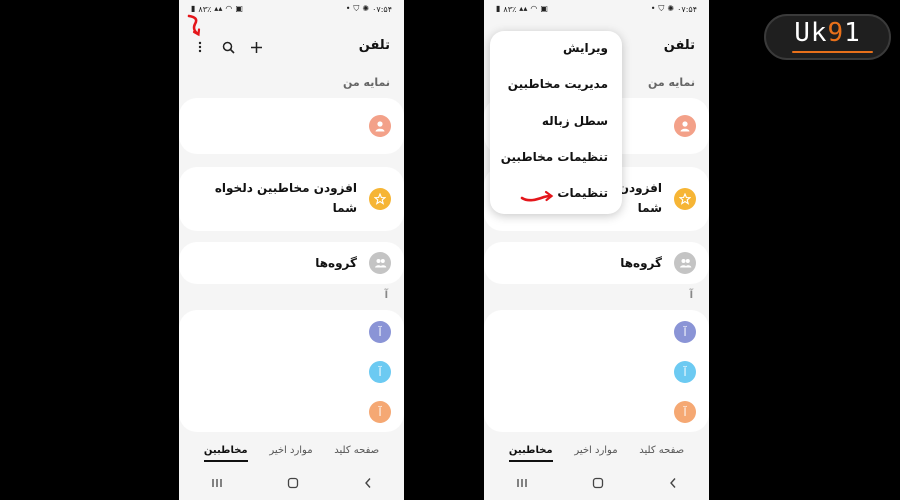 This screenshot has height=500, width=900. What do you see at coordinates (836, 33) in the screenshot?
I see `logo-text-accent: 9` at bounding box center [836, 33].